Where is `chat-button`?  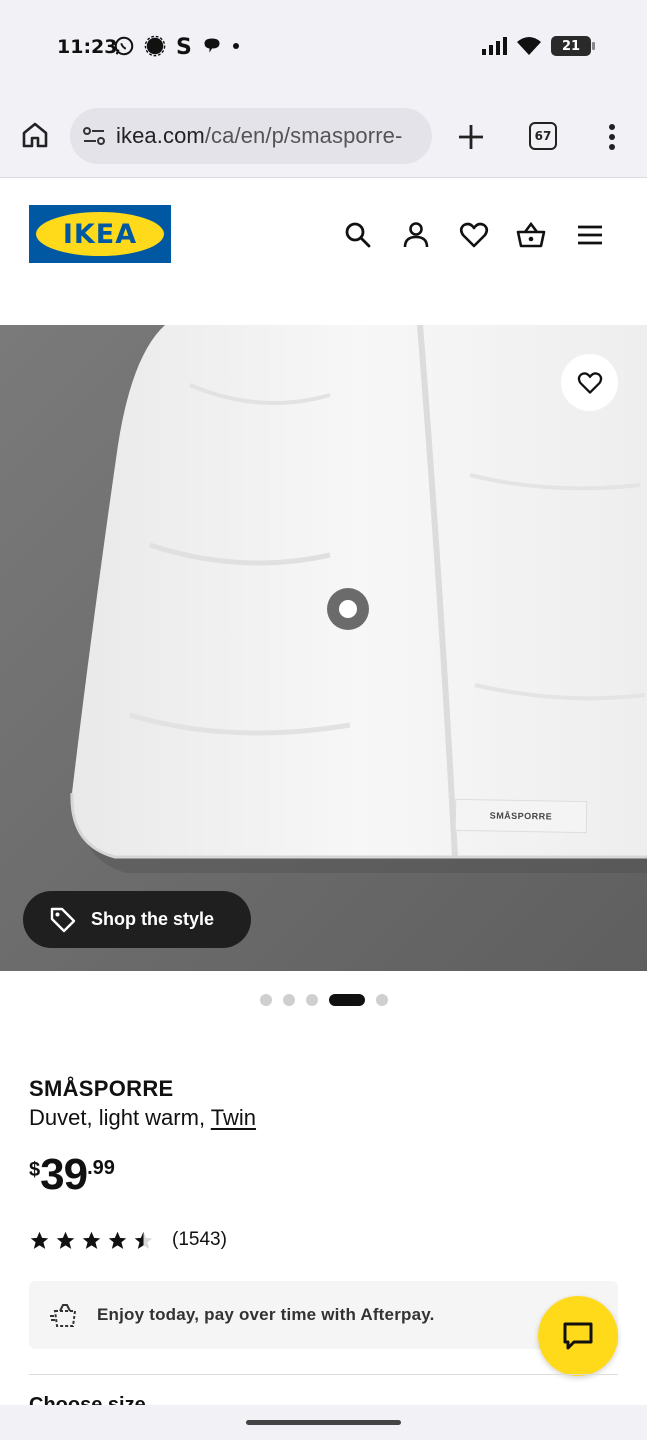 chat-button is located at coordinates (578, 1336).